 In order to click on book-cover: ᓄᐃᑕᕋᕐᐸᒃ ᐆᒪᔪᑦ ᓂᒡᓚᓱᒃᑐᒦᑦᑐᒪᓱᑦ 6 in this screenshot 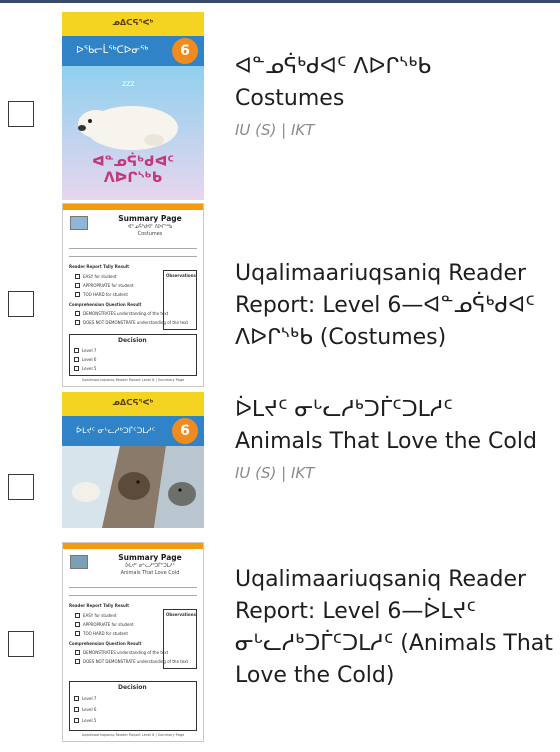, I will do `click(133, 460)`.